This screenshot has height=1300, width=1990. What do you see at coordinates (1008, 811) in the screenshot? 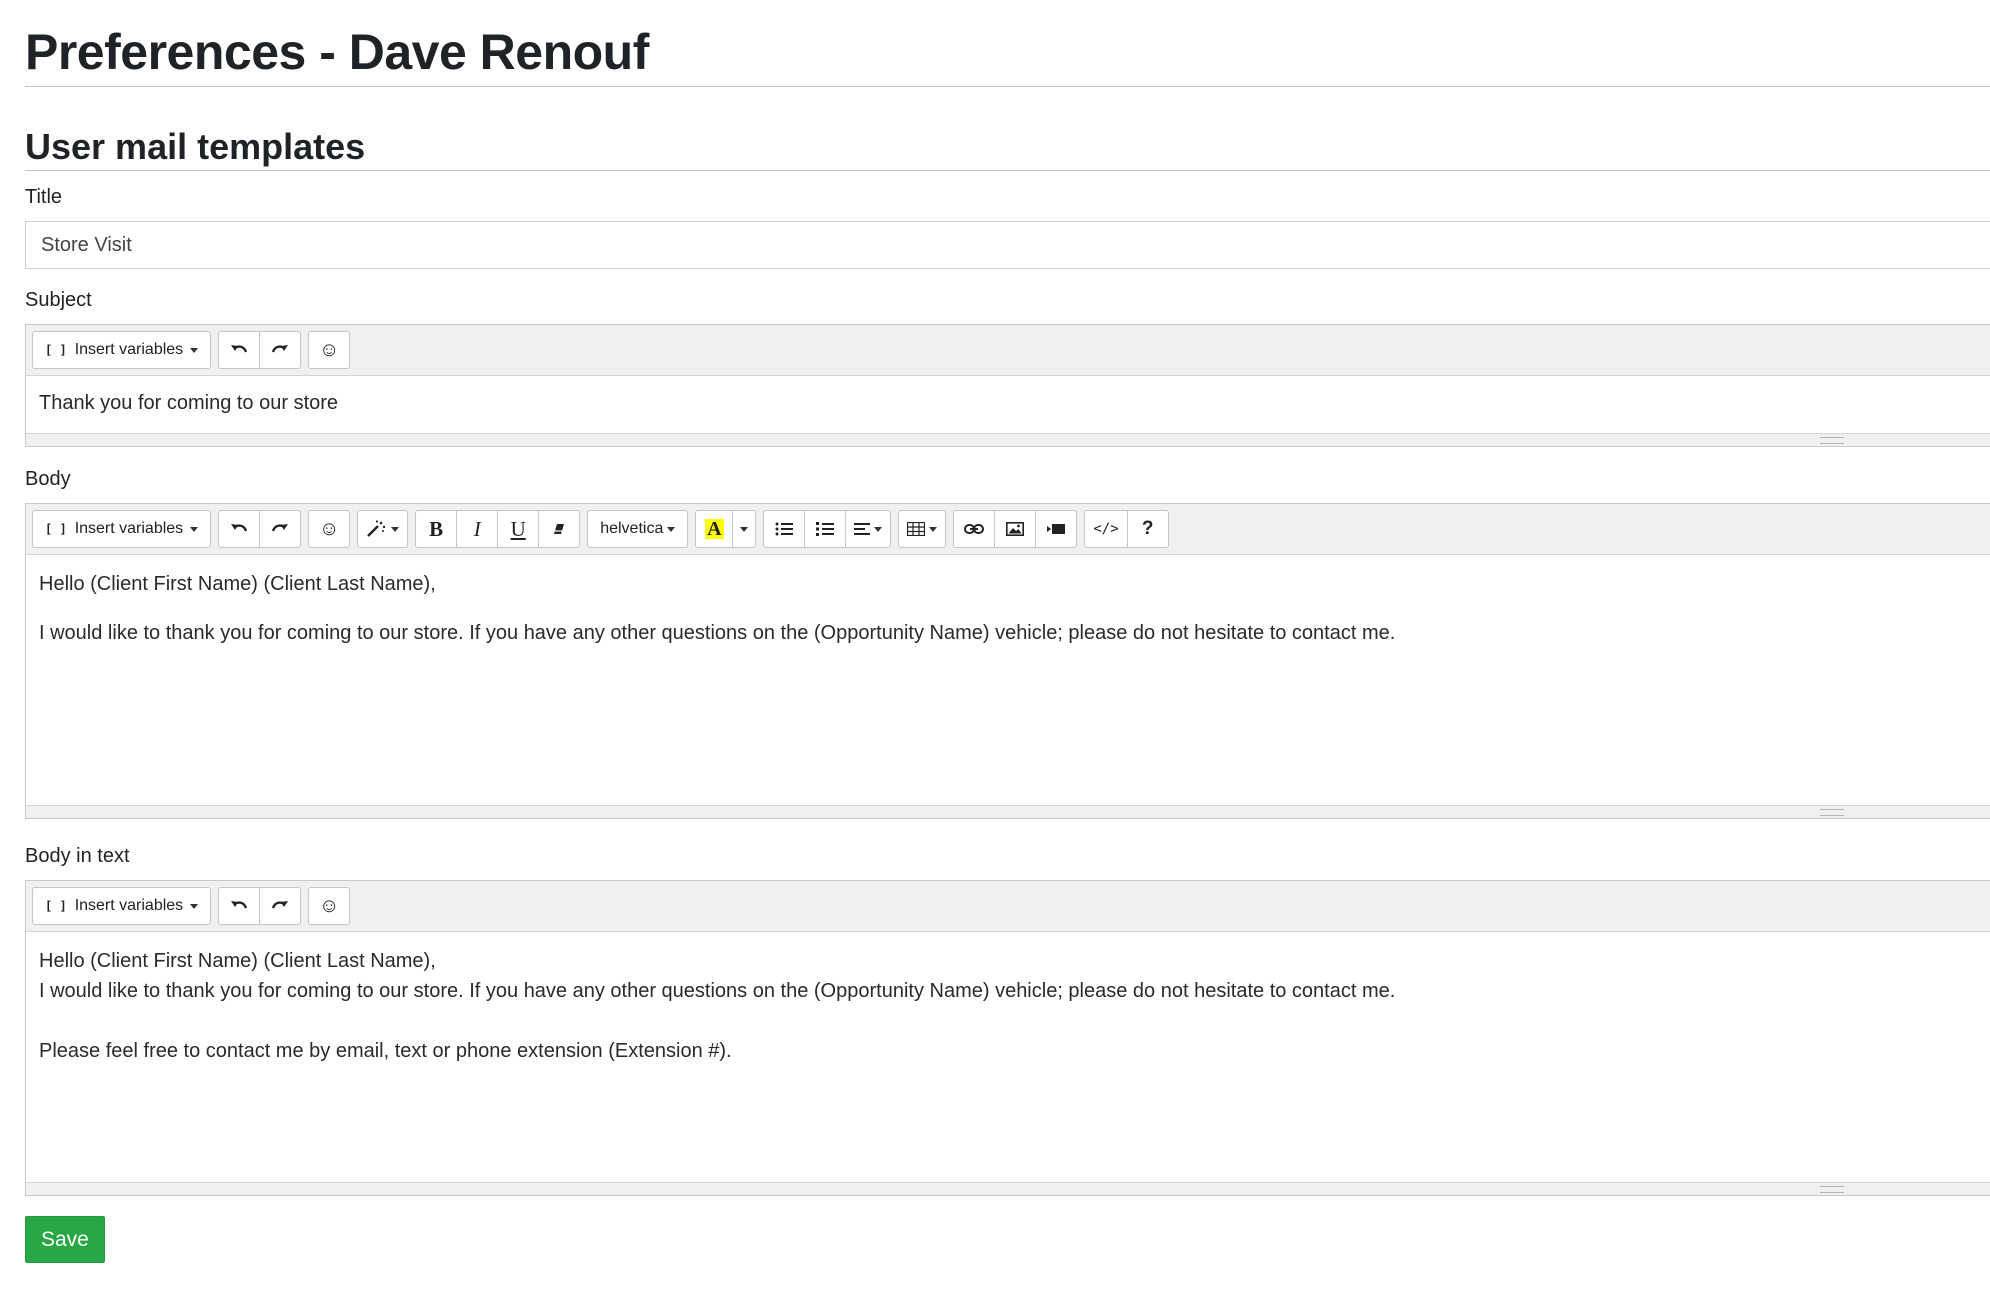
I see `body-resize-bar` at bounding box center [1008, 811].